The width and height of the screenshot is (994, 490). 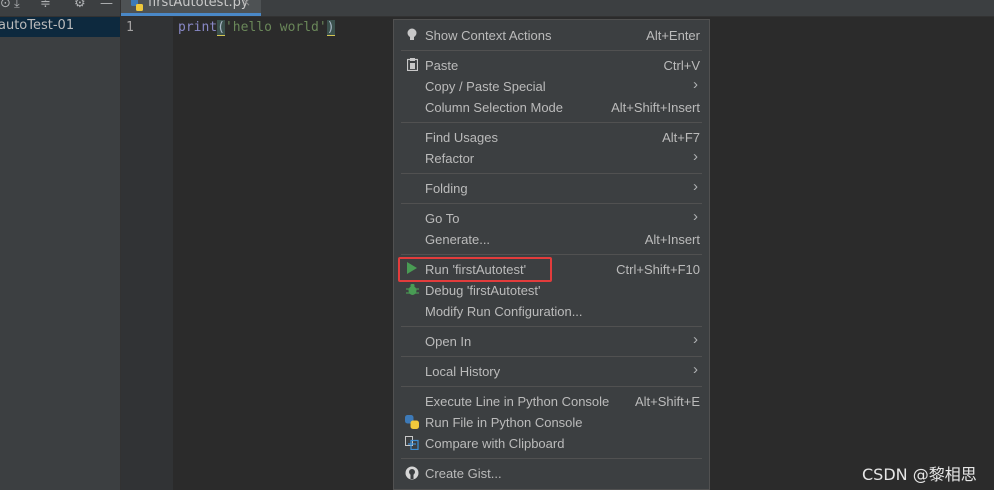 I want to click on locate-icon: ⊙, so click(x=5, y=5).